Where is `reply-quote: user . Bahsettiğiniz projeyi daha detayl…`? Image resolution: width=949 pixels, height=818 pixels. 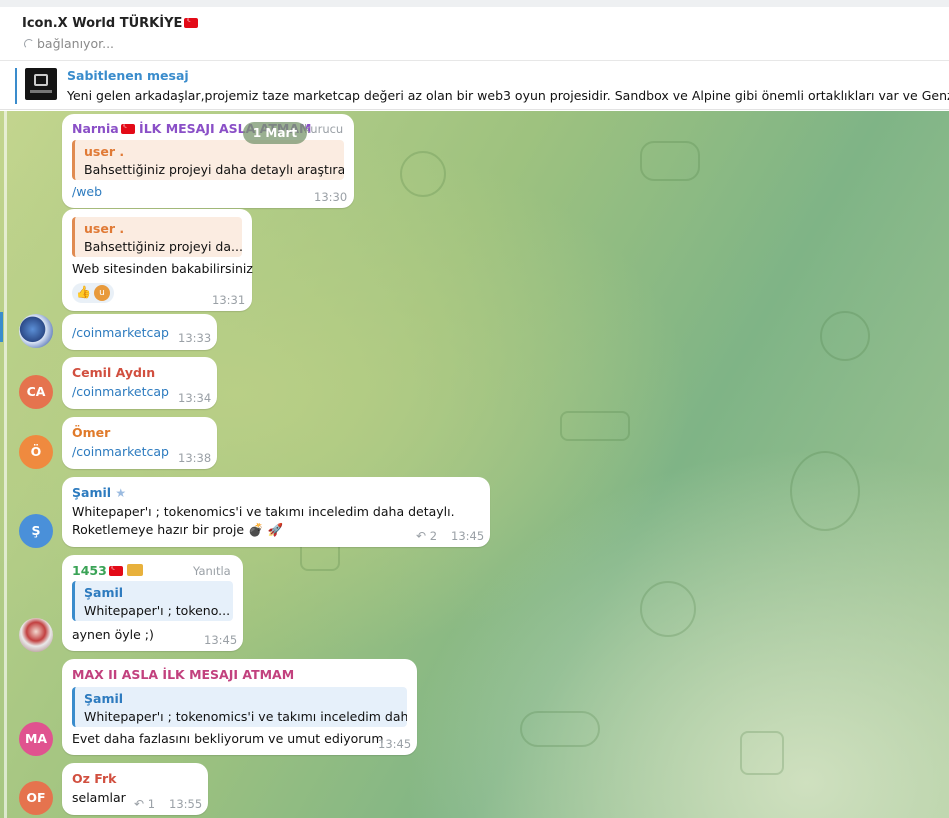 reply-quote: user . Bahsettiğiniz projeyi daha detayl… is located at coordinates (208, 160).